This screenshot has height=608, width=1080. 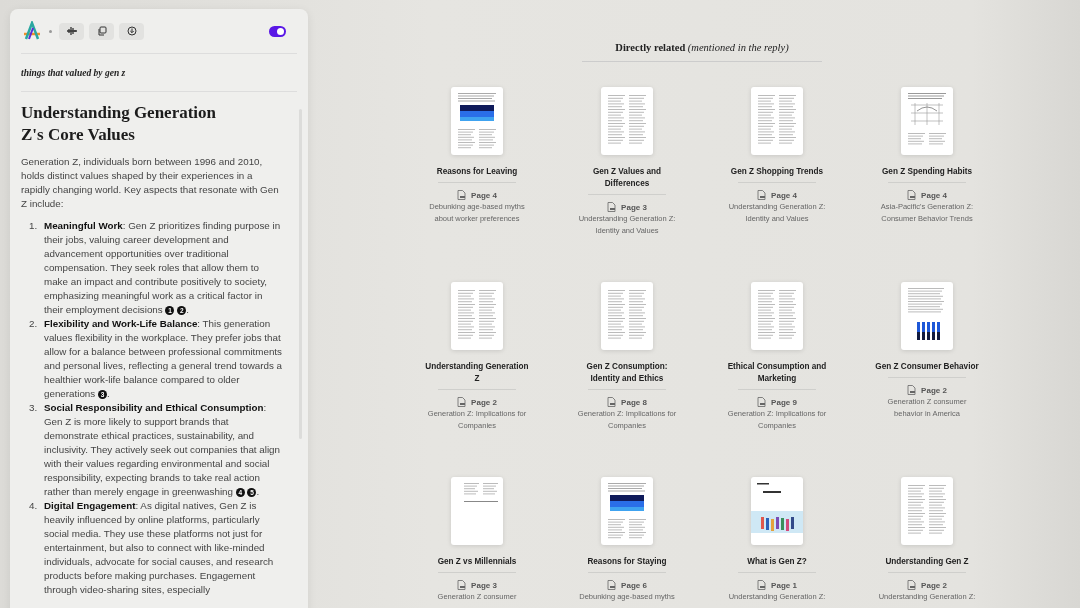 I want to click on list-number: 1., so click(x=34, y=226).